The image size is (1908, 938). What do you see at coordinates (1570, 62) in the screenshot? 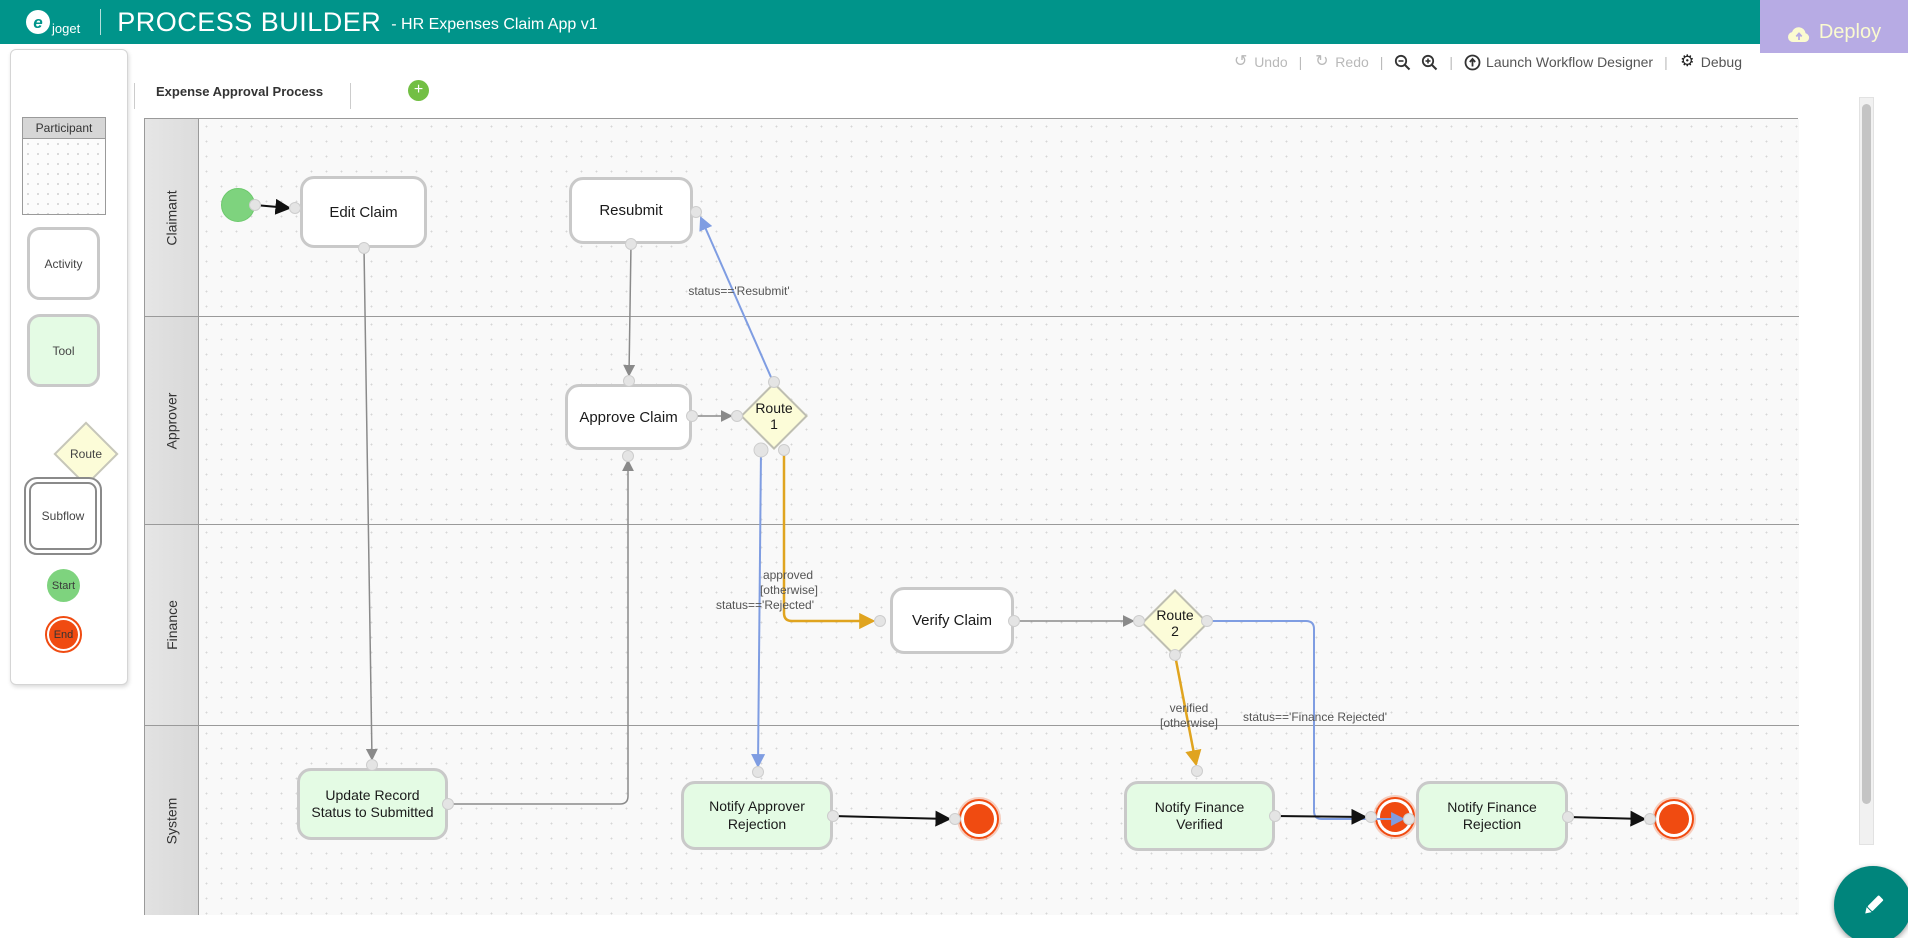
I see `launch-label: Launch Workflow Designer` at bounding box center [1570, 62].